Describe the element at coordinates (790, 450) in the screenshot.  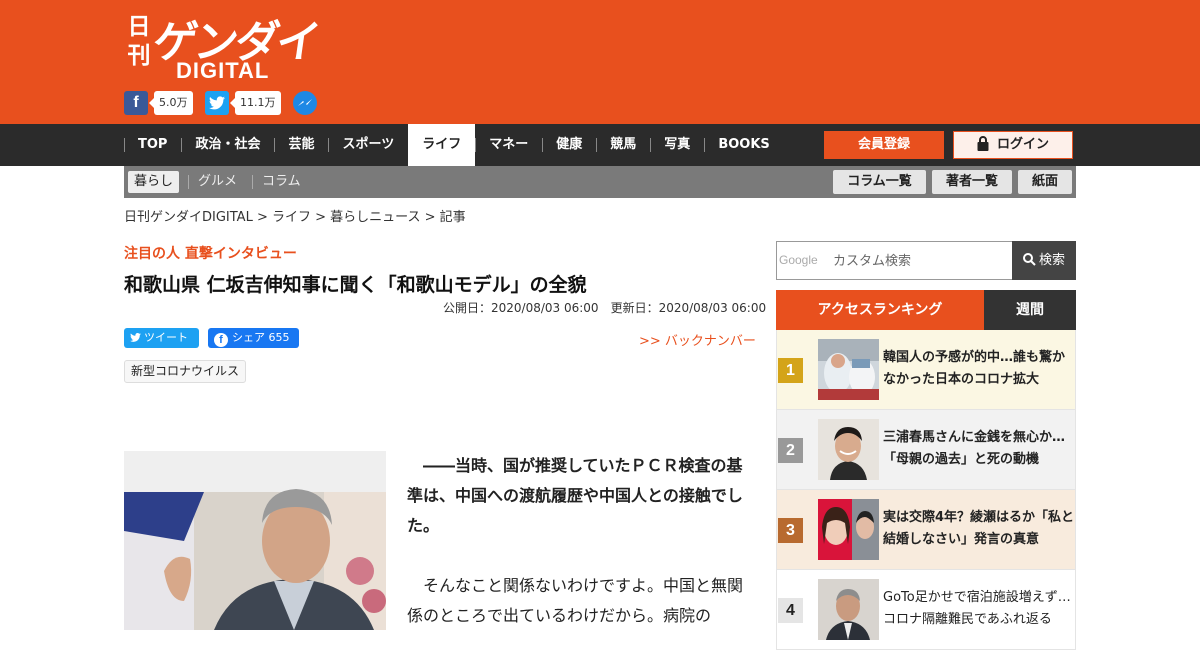
I see `rank-badge: 2` at that location.